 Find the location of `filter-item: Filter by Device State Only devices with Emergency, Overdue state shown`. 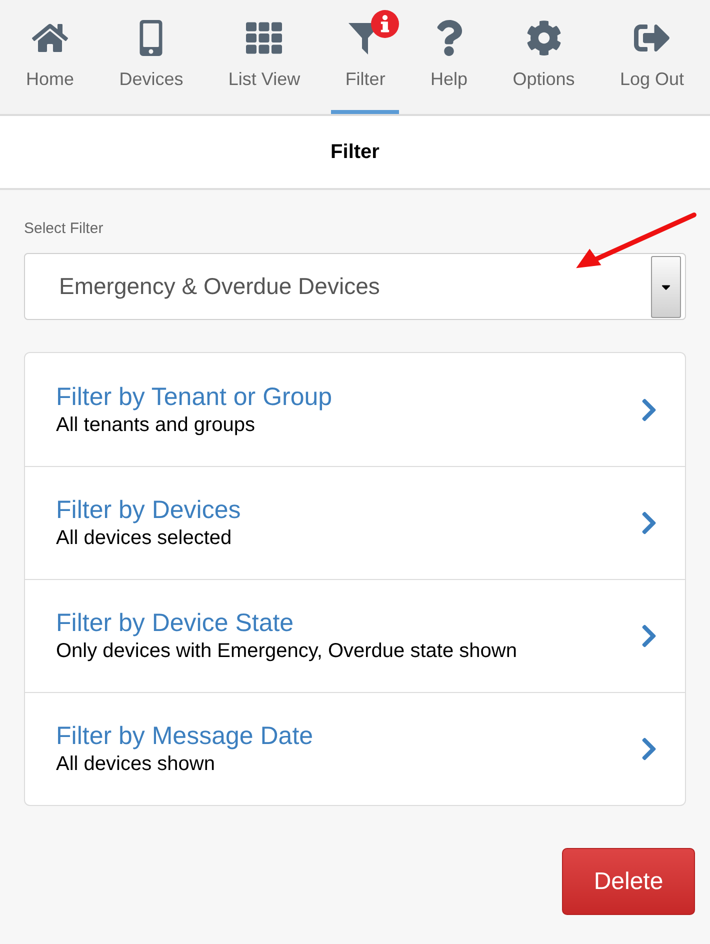

filter-item: Filter by Device State Only devices with Emergency, Overdue state shown is located at coordinates (355, 635).